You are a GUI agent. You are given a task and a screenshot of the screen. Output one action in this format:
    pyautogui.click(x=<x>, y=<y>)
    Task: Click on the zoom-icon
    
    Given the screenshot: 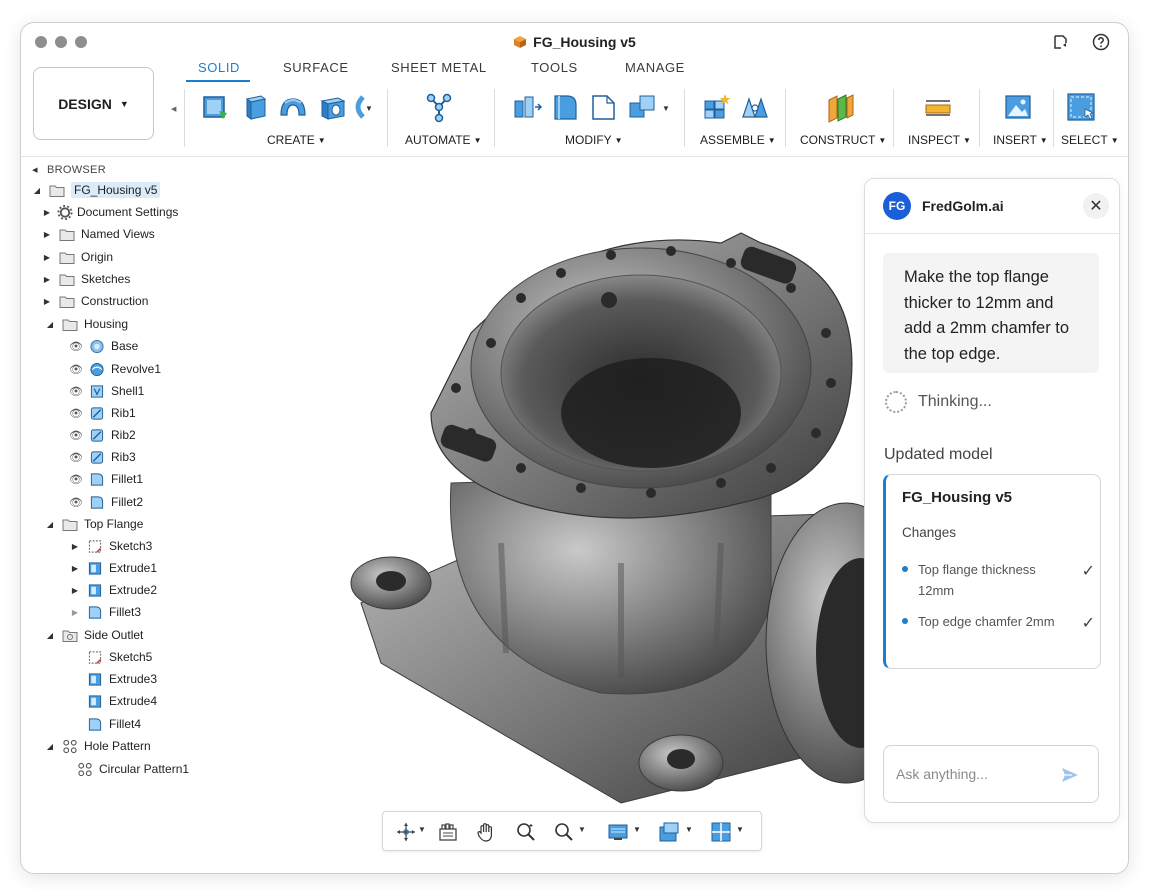 What is the action you would take?
    pyautogui.click(x=526, y=832)
    